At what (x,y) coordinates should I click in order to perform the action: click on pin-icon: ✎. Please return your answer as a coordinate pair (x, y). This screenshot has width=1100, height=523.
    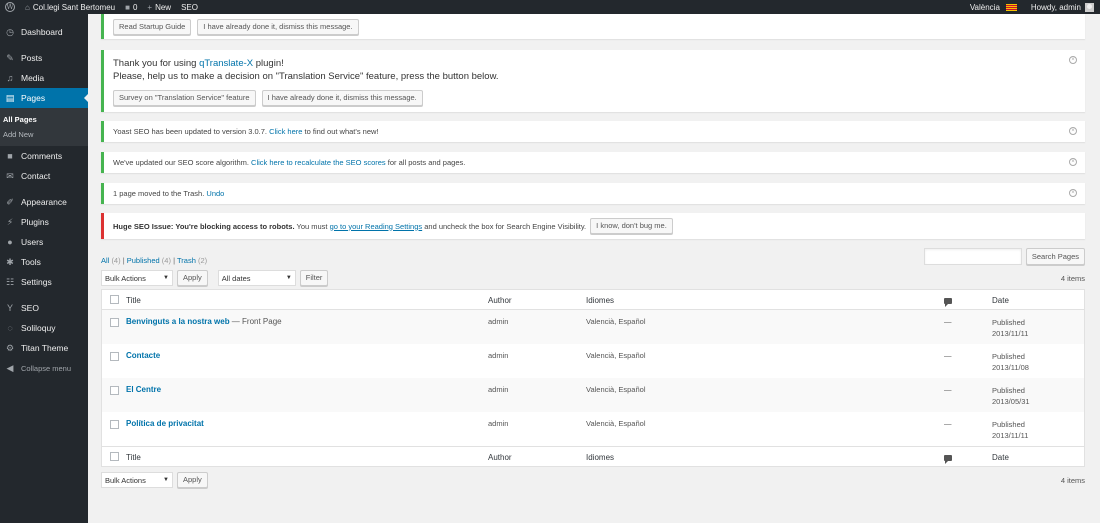
    Looking at the image, I should click on (10, 57).